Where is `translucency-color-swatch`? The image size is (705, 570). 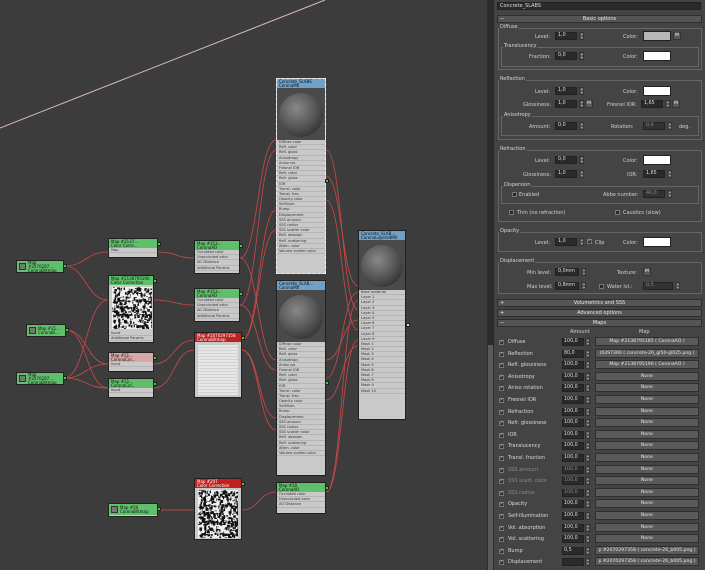 translucency-color-swatch is located at coordinates (657, 56).